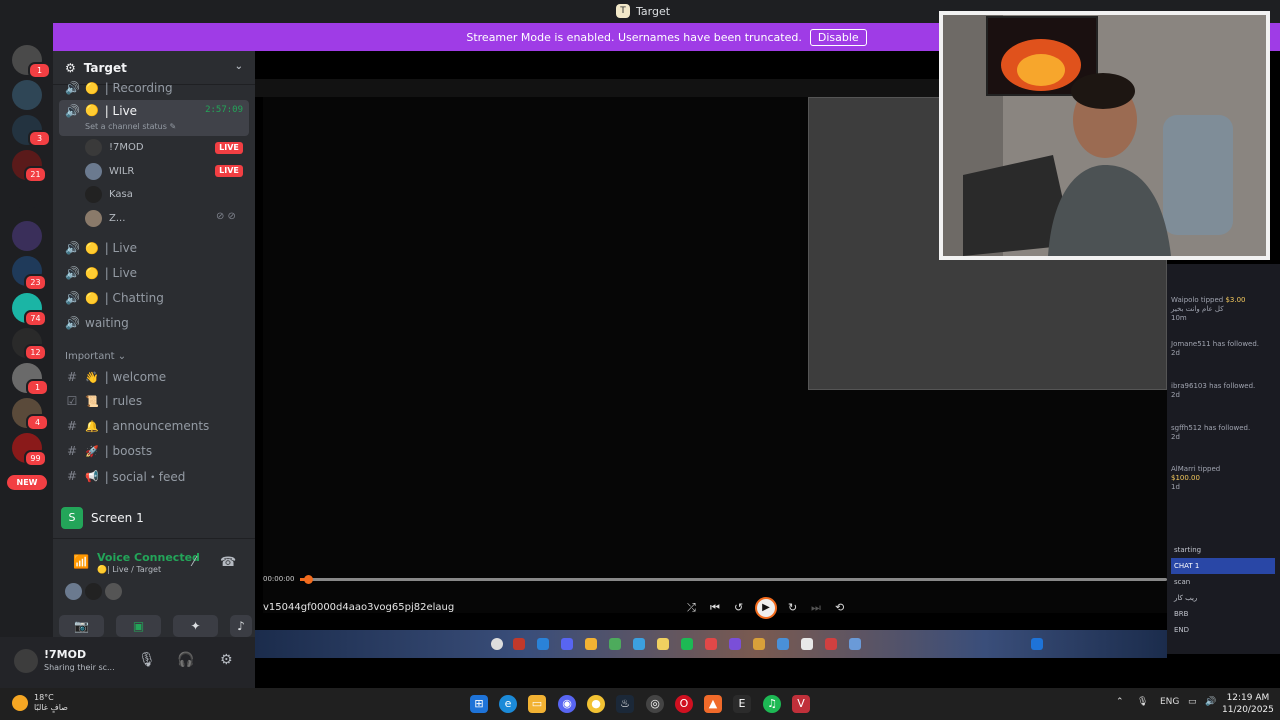  I want to click on voice-channel-name: 🟡| Live / Target, so click(129, 569).